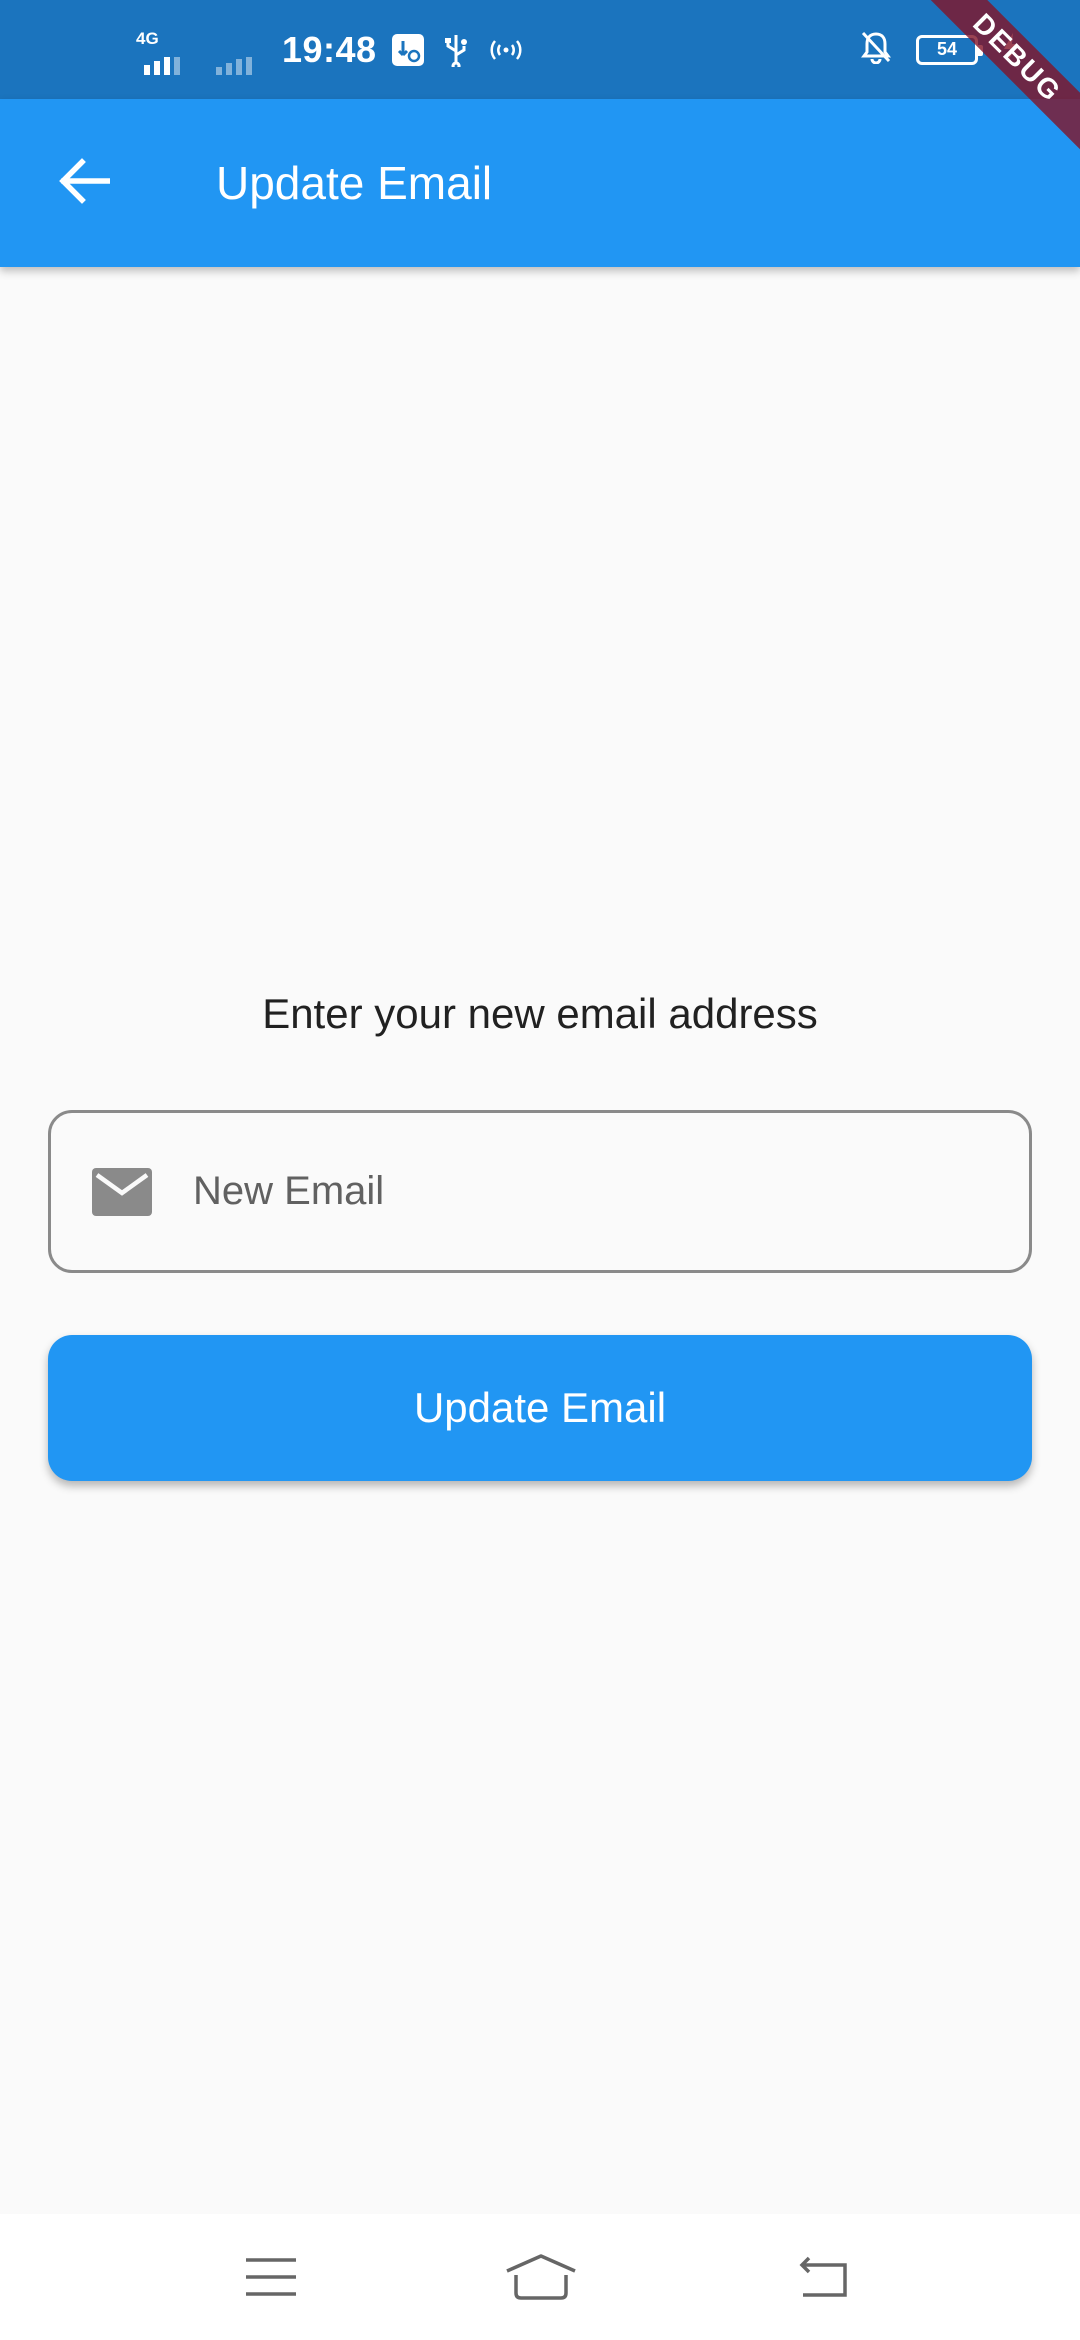  I want to click on battery-level: 54, so click(947, 49).